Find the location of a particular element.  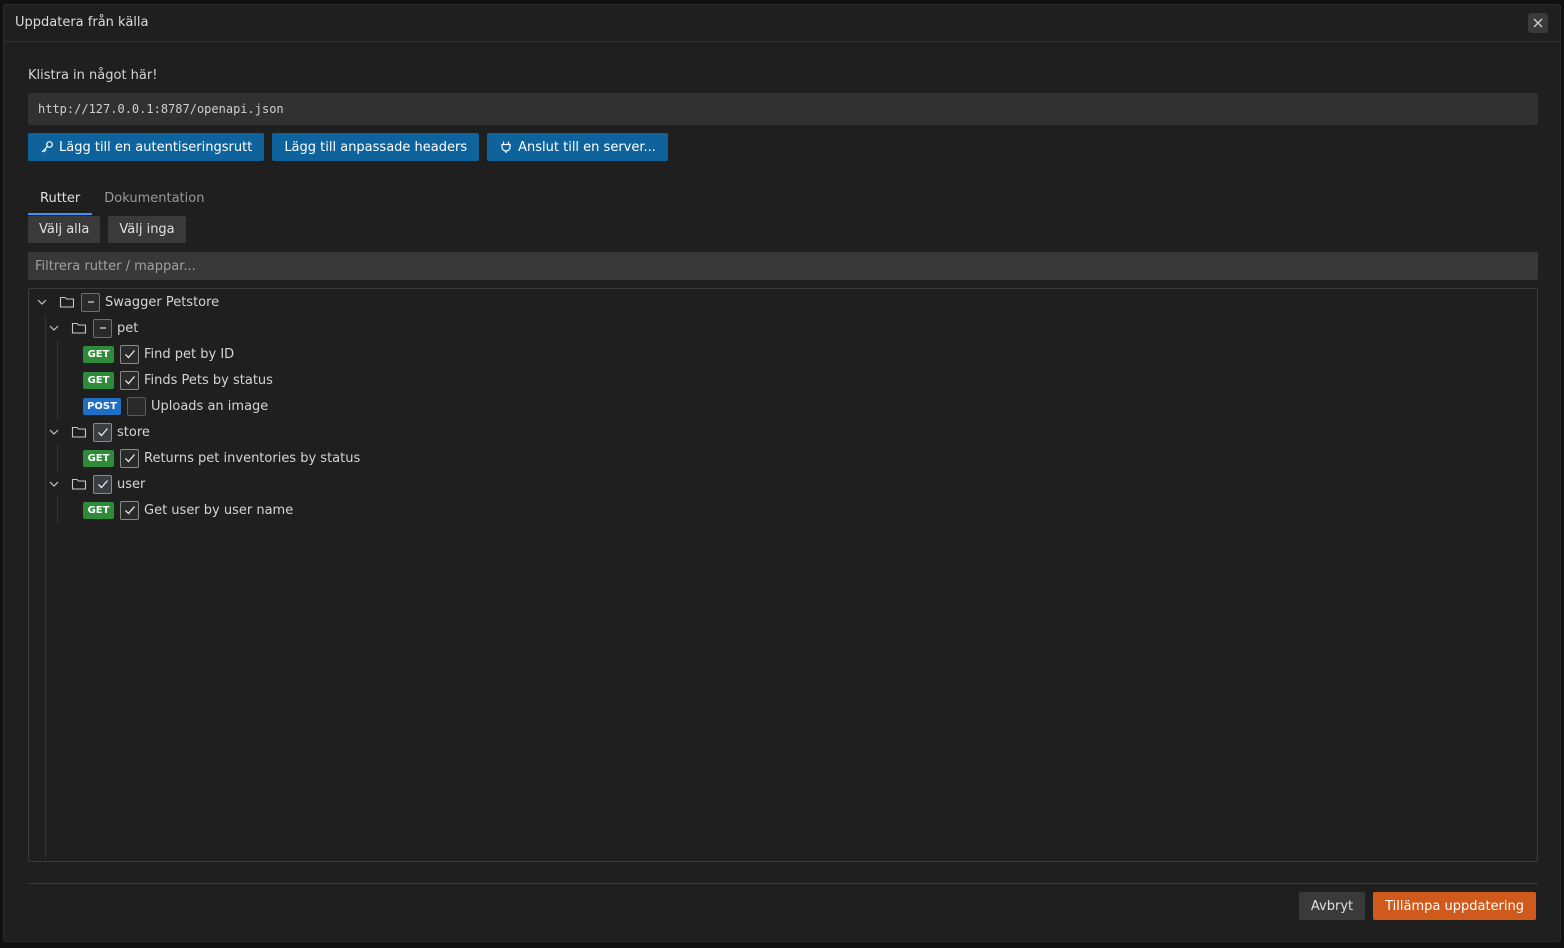

tab-routes: Rutter is located at coordinates (60, 201).